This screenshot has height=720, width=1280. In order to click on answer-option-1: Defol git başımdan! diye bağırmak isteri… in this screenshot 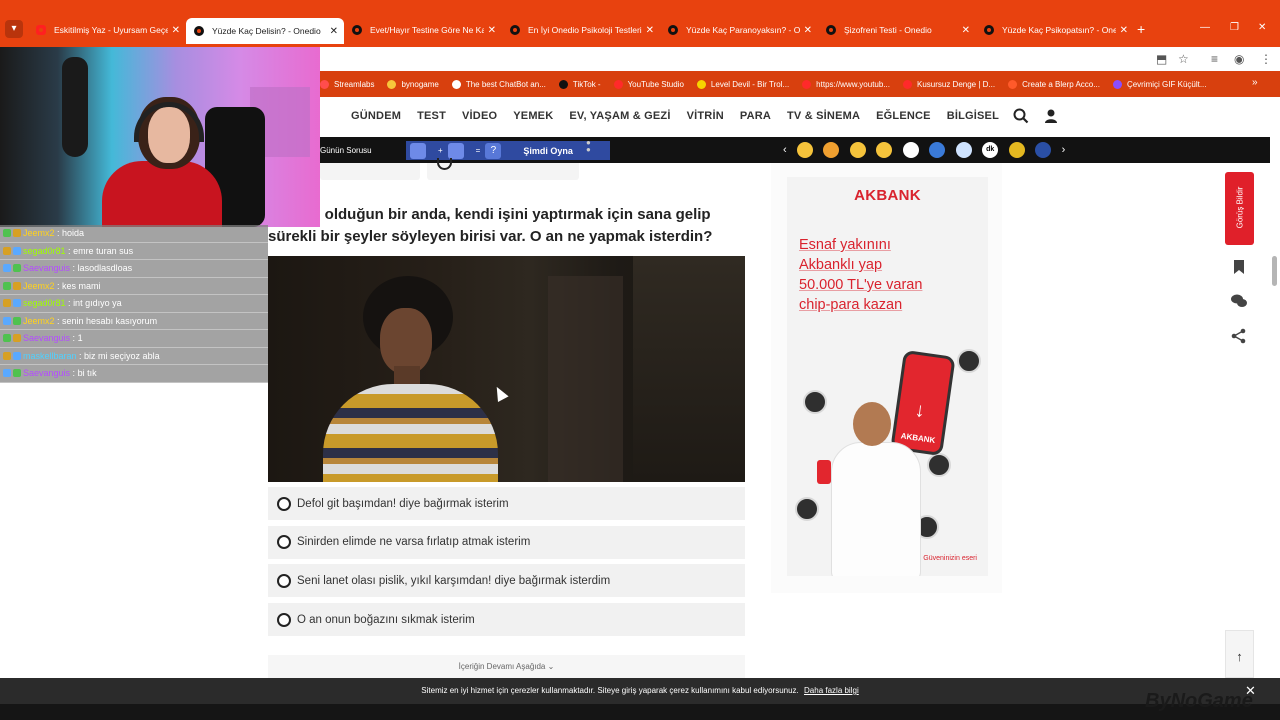, I will do `click(506, 503)`.